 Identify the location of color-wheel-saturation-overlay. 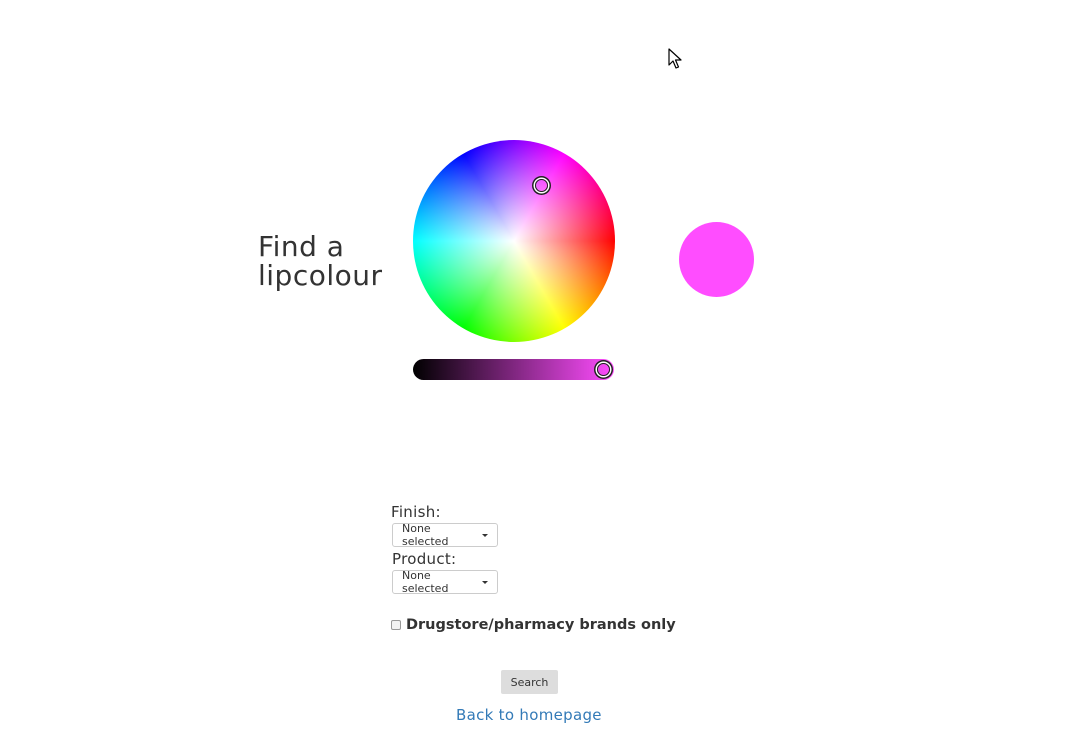
(514, 241).